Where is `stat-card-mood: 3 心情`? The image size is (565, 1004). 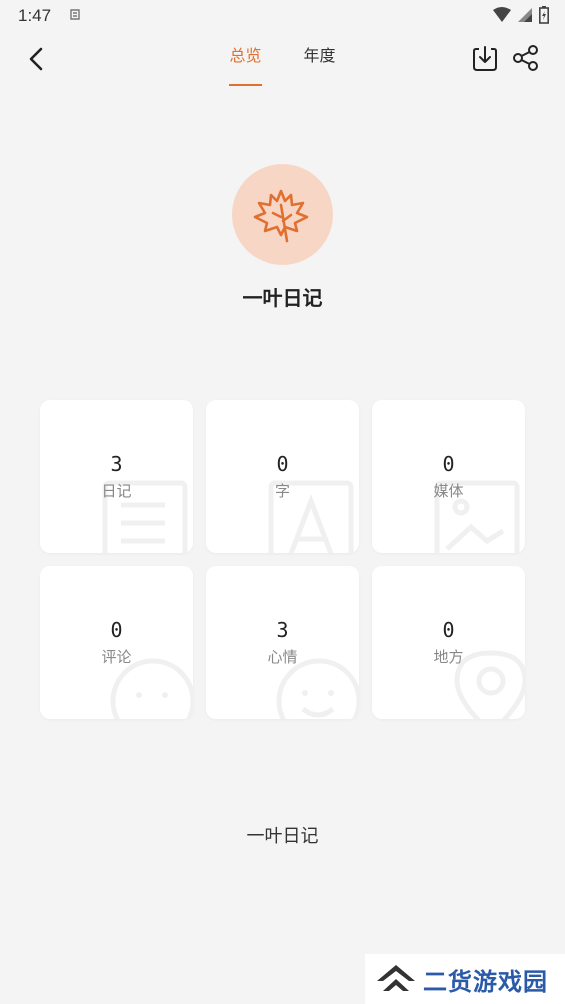 stat-card-mood: 3 心情 is located at coordinates (282, 642).